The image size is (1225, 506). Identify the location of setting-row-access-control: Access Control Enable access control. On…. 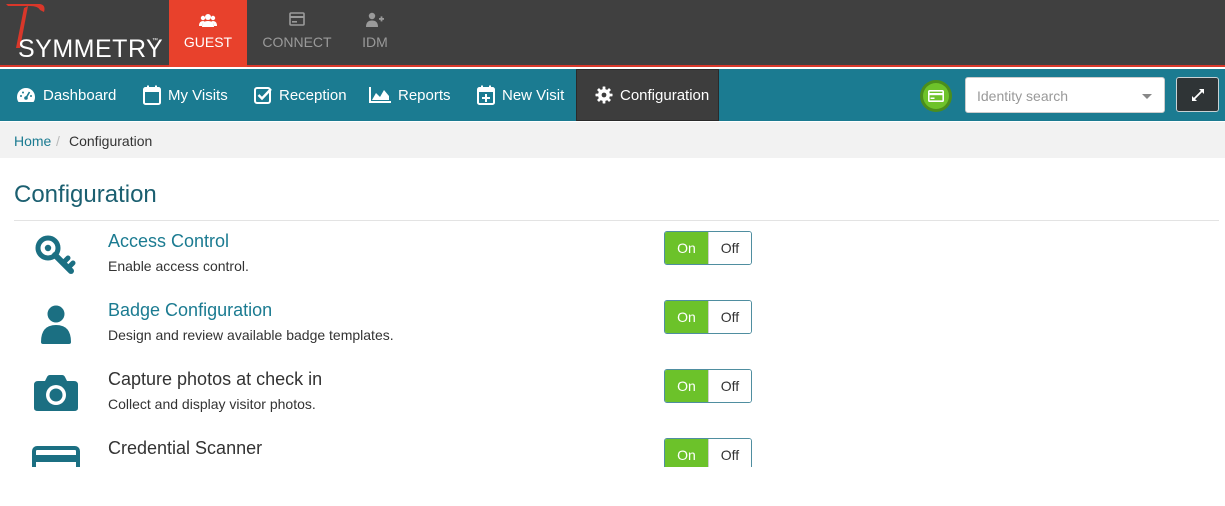
(612, 255).